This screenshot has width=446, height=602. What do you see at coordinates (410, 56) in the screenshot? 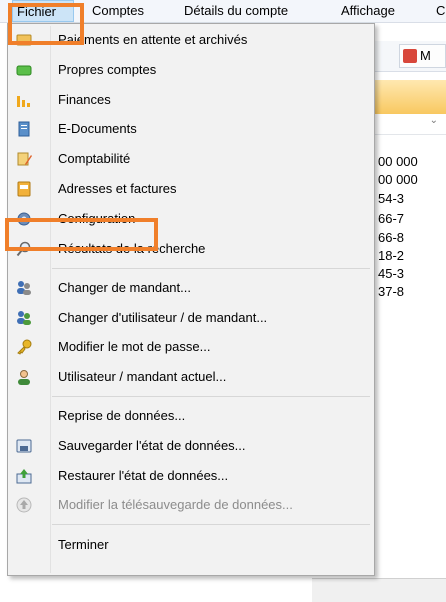
I see `document-icon` at bounding box center [410, 56].